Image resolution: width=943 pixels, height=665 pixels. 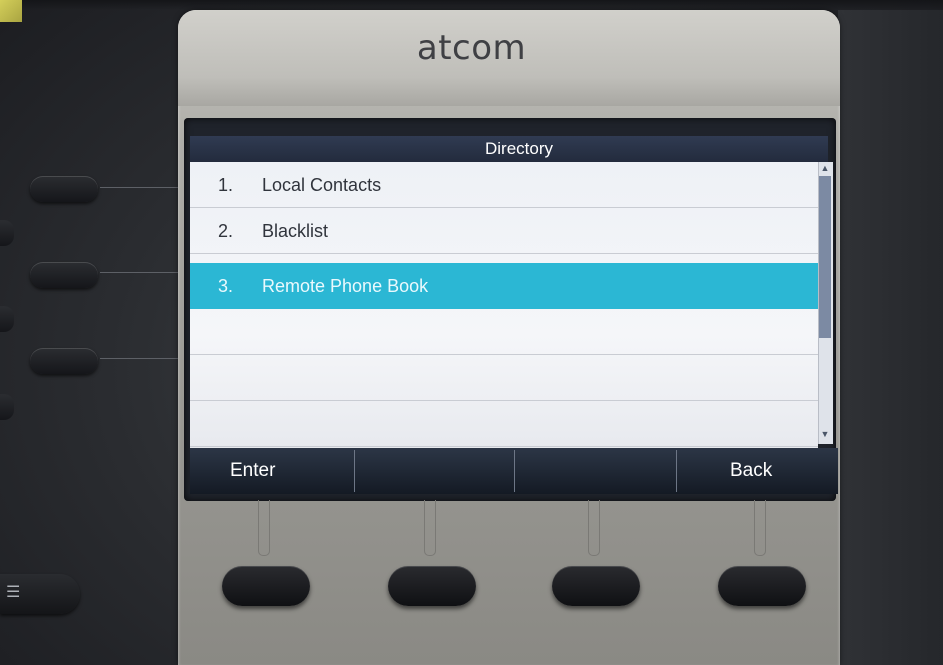 I want to click on list-item-number: 3., so click(x=226, y=286).